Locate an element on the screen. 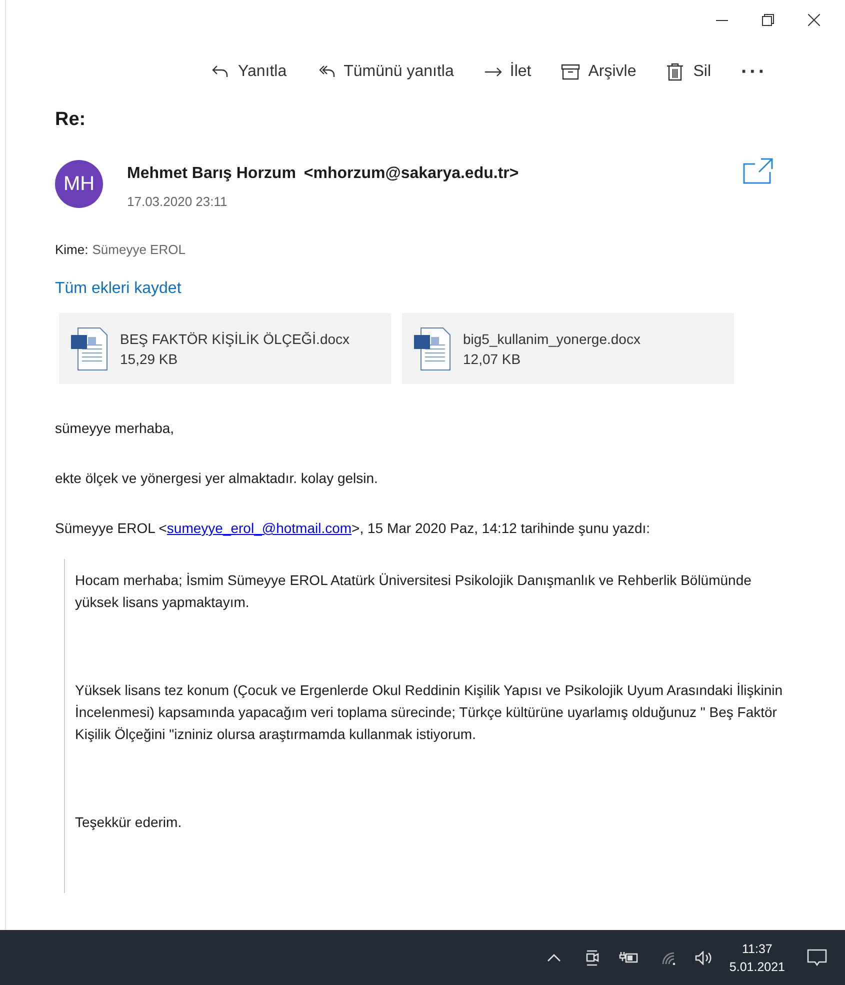  body-paragraph: sümeyye merhaba, is located at coordinates (115, 428).